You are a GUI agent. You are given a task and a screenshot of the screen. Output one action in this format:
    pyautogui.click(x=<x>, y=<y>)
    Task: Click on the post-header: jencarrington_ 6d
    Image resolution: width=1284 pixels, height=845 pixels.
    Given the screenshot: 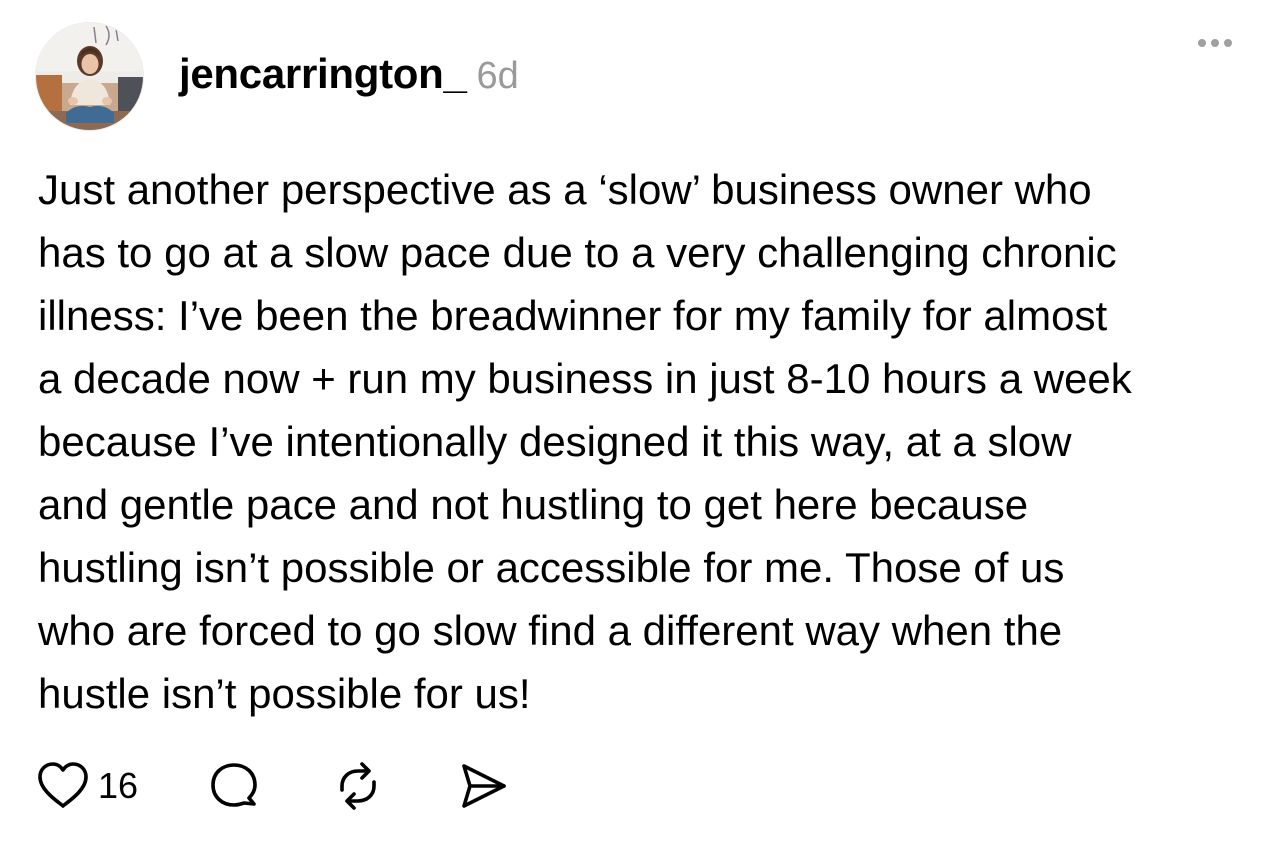 What is the action you would take?
    pyautogui.click(x=349, y=78)
    